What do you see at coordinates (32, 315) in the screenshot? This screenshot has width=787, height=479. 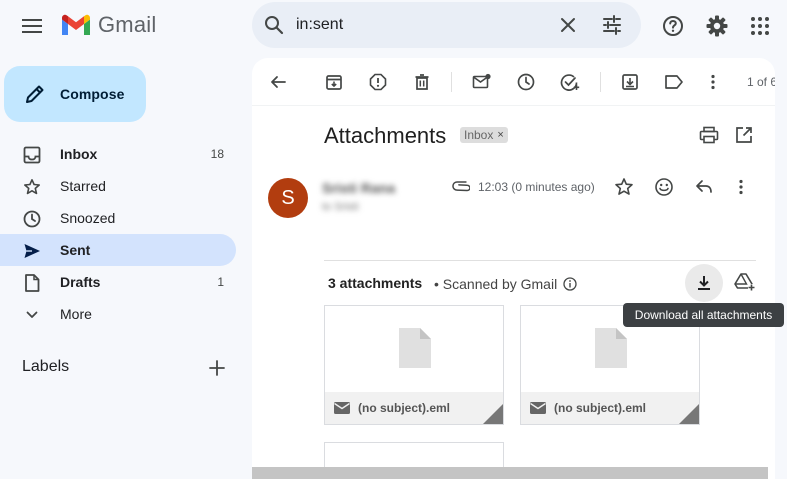 I see `chevron-down-icon` at bounding box center [32, 315].